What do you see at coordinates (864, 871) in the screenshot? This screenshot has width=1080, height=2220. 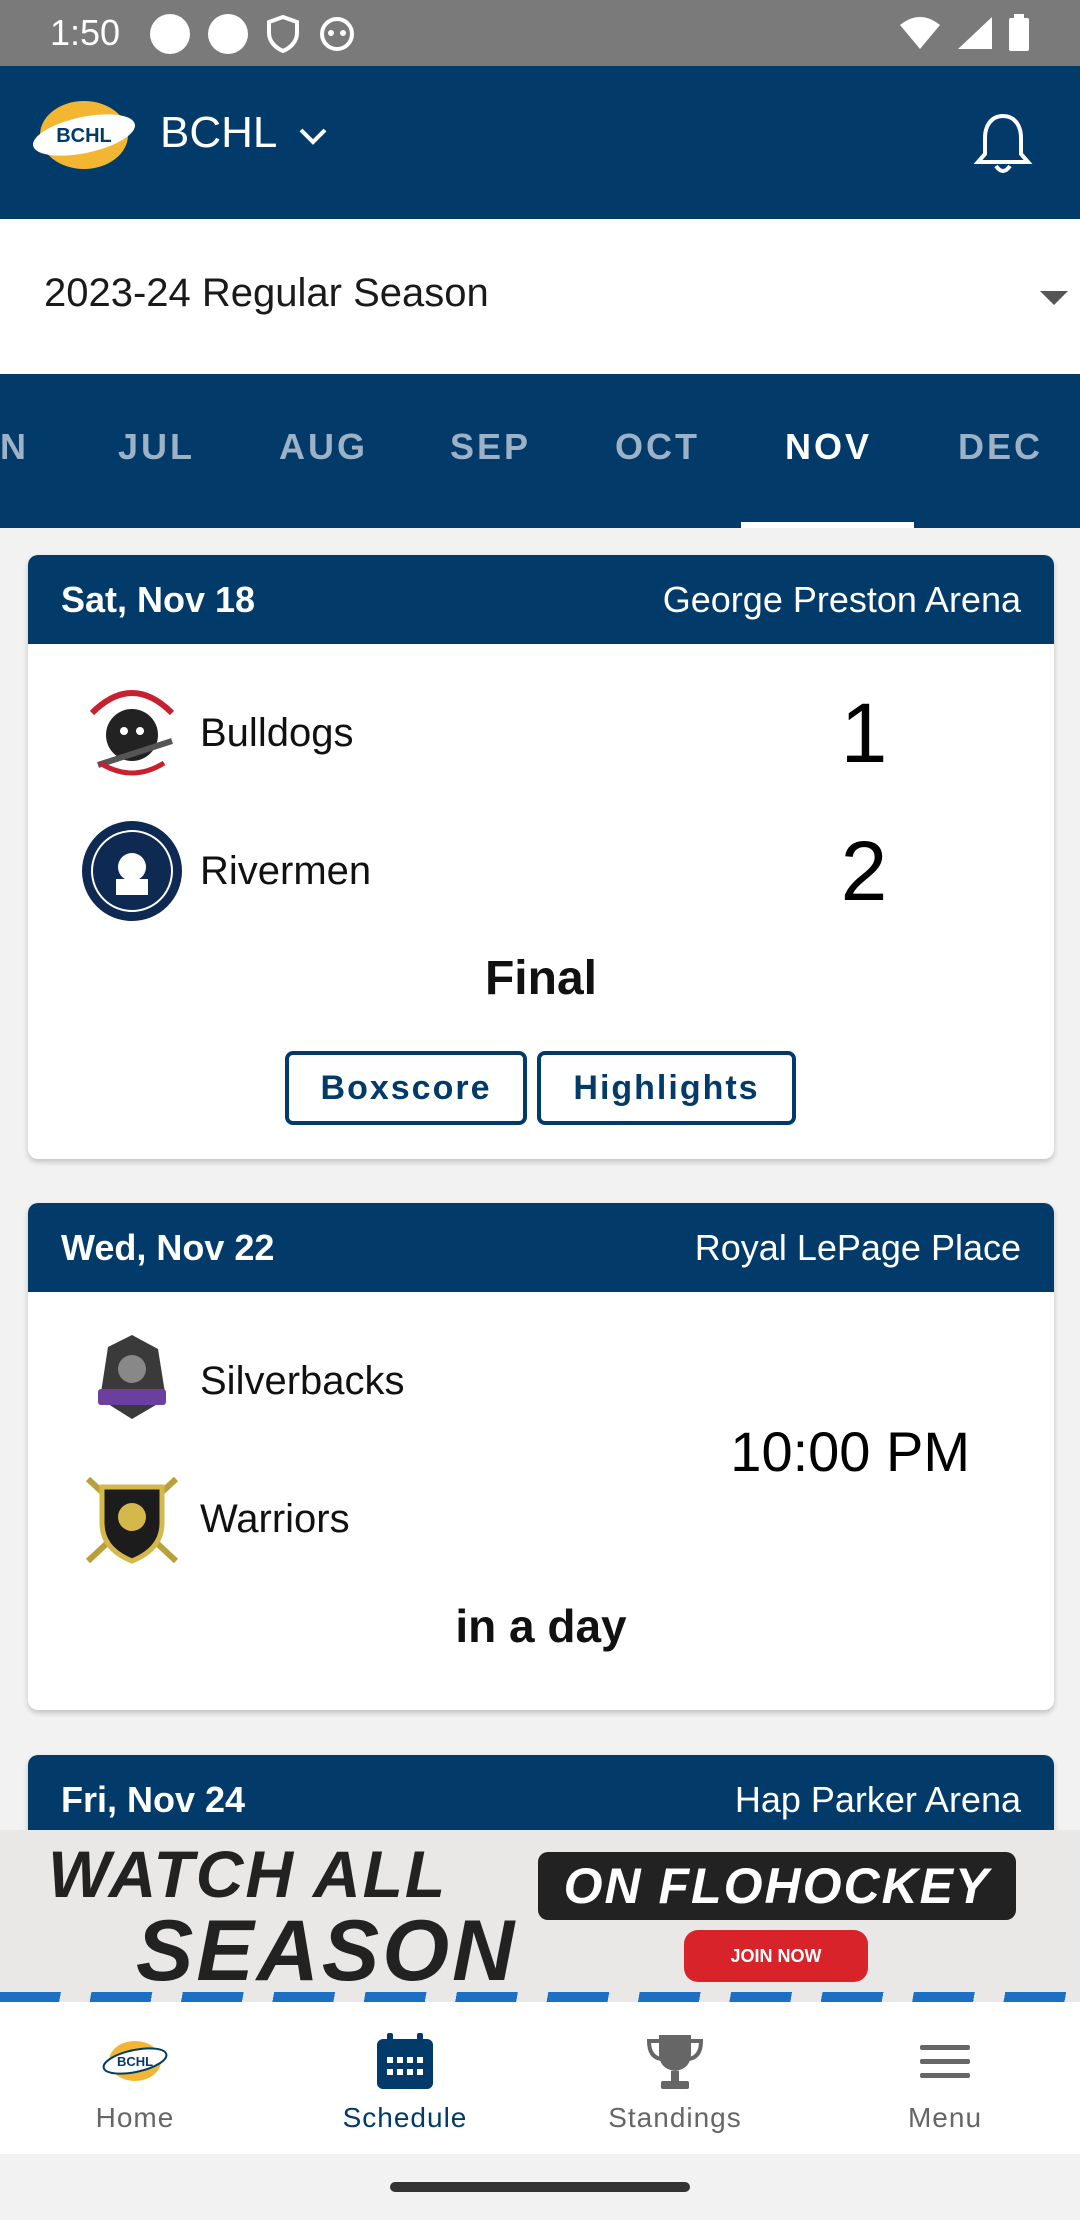 I see `team-score: 2` at bounding box center [864, 871].